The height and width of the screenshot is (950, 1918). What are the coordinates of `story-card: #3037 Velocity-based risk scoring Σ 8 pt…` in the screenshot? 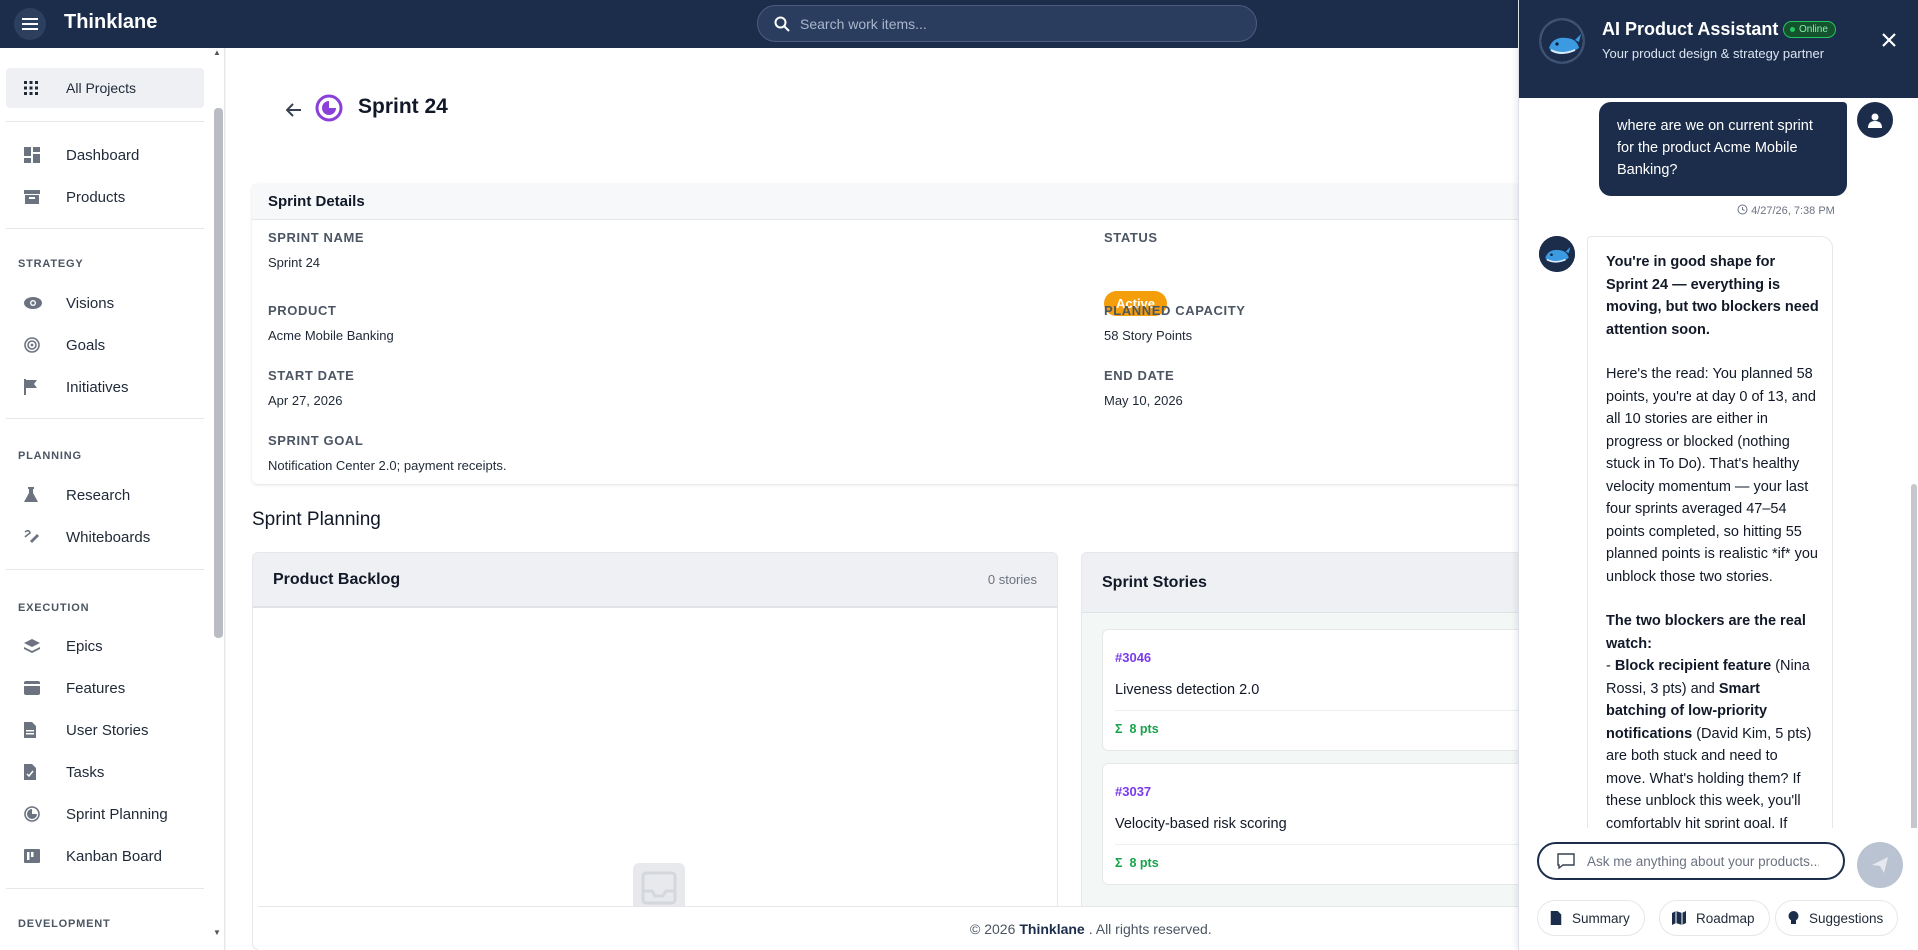 It's located at (1310, 824).